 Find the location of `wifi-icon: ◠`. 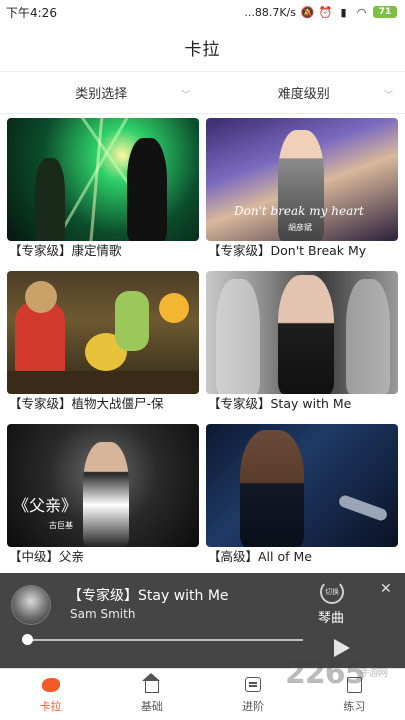

wifi-icon: ◠ is located at coordinates (361, 12).